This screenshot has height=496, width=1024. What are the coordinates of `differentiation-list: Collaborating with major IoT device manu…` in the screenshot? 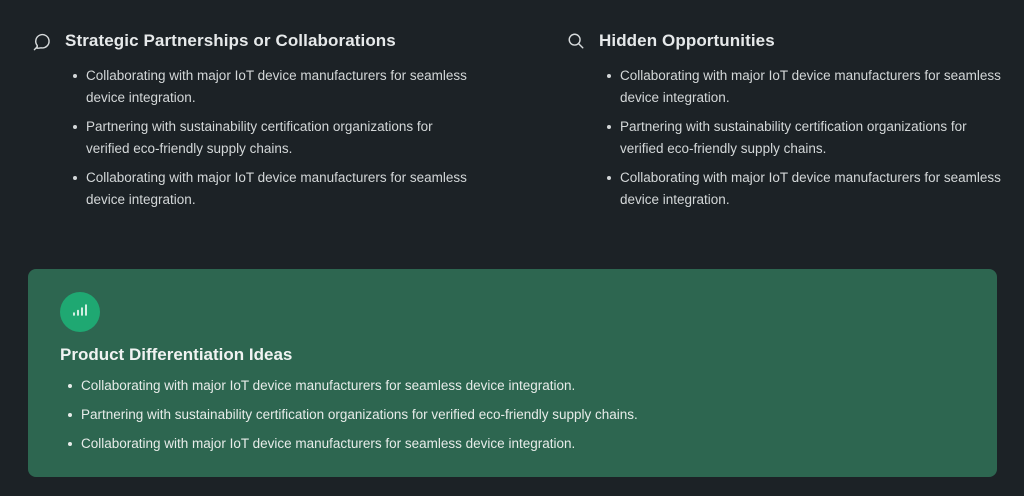 It's located at (349, 418).